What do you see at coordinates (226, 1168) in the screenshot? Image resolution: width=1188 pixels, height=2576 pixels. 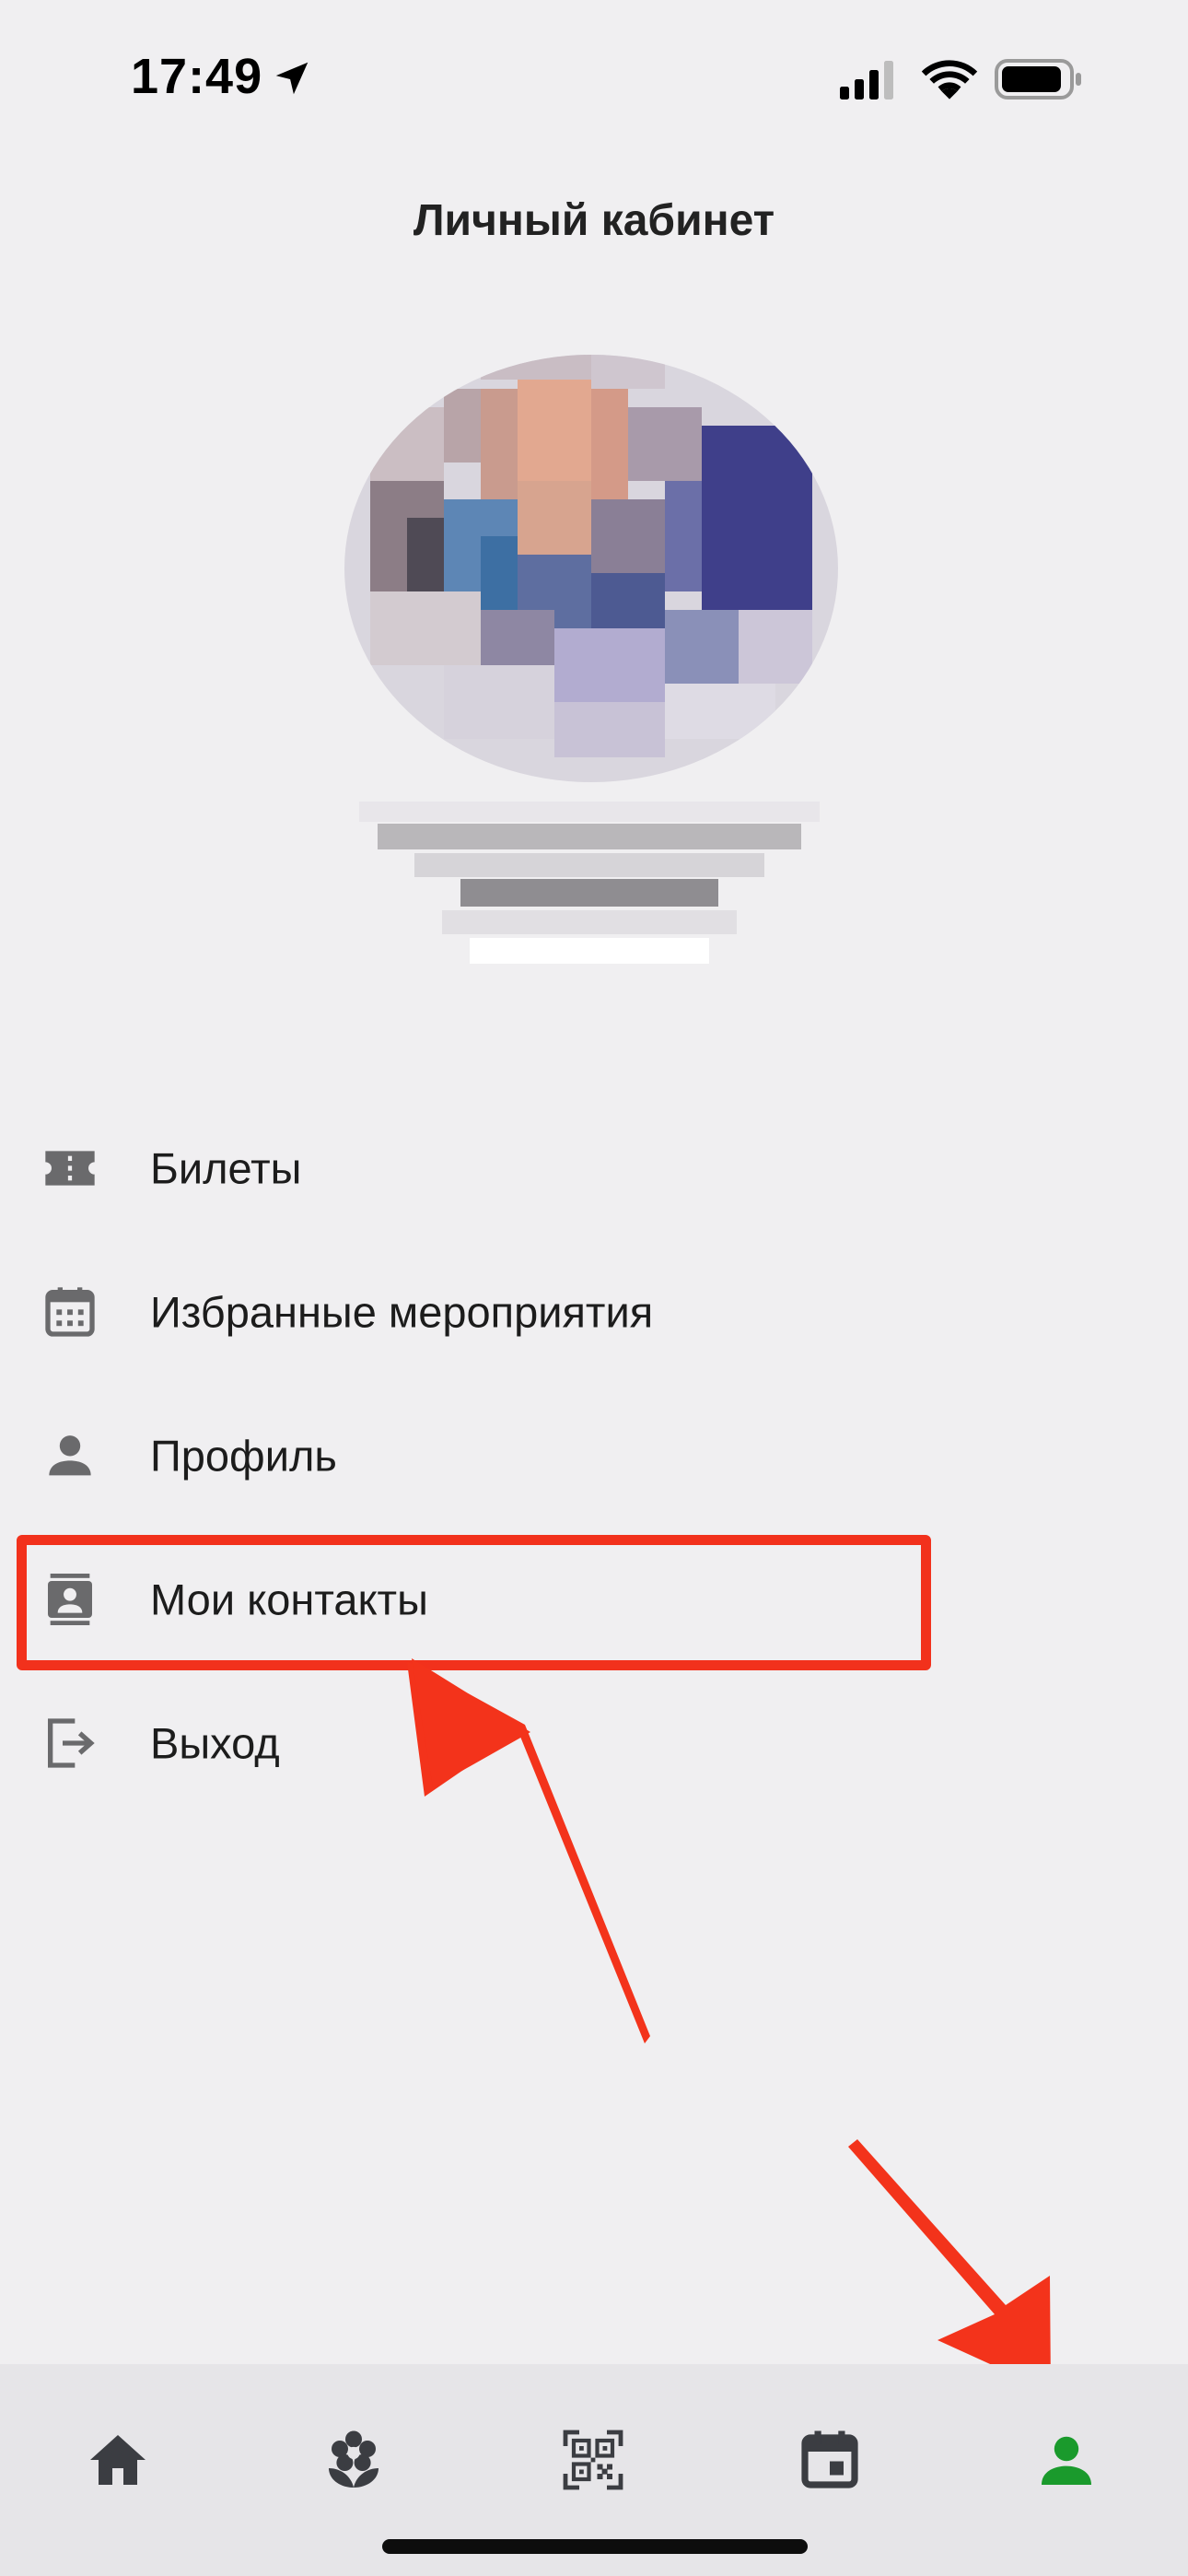 I see `menu-item-label: Билеты` at bounding box center [226, 1168].